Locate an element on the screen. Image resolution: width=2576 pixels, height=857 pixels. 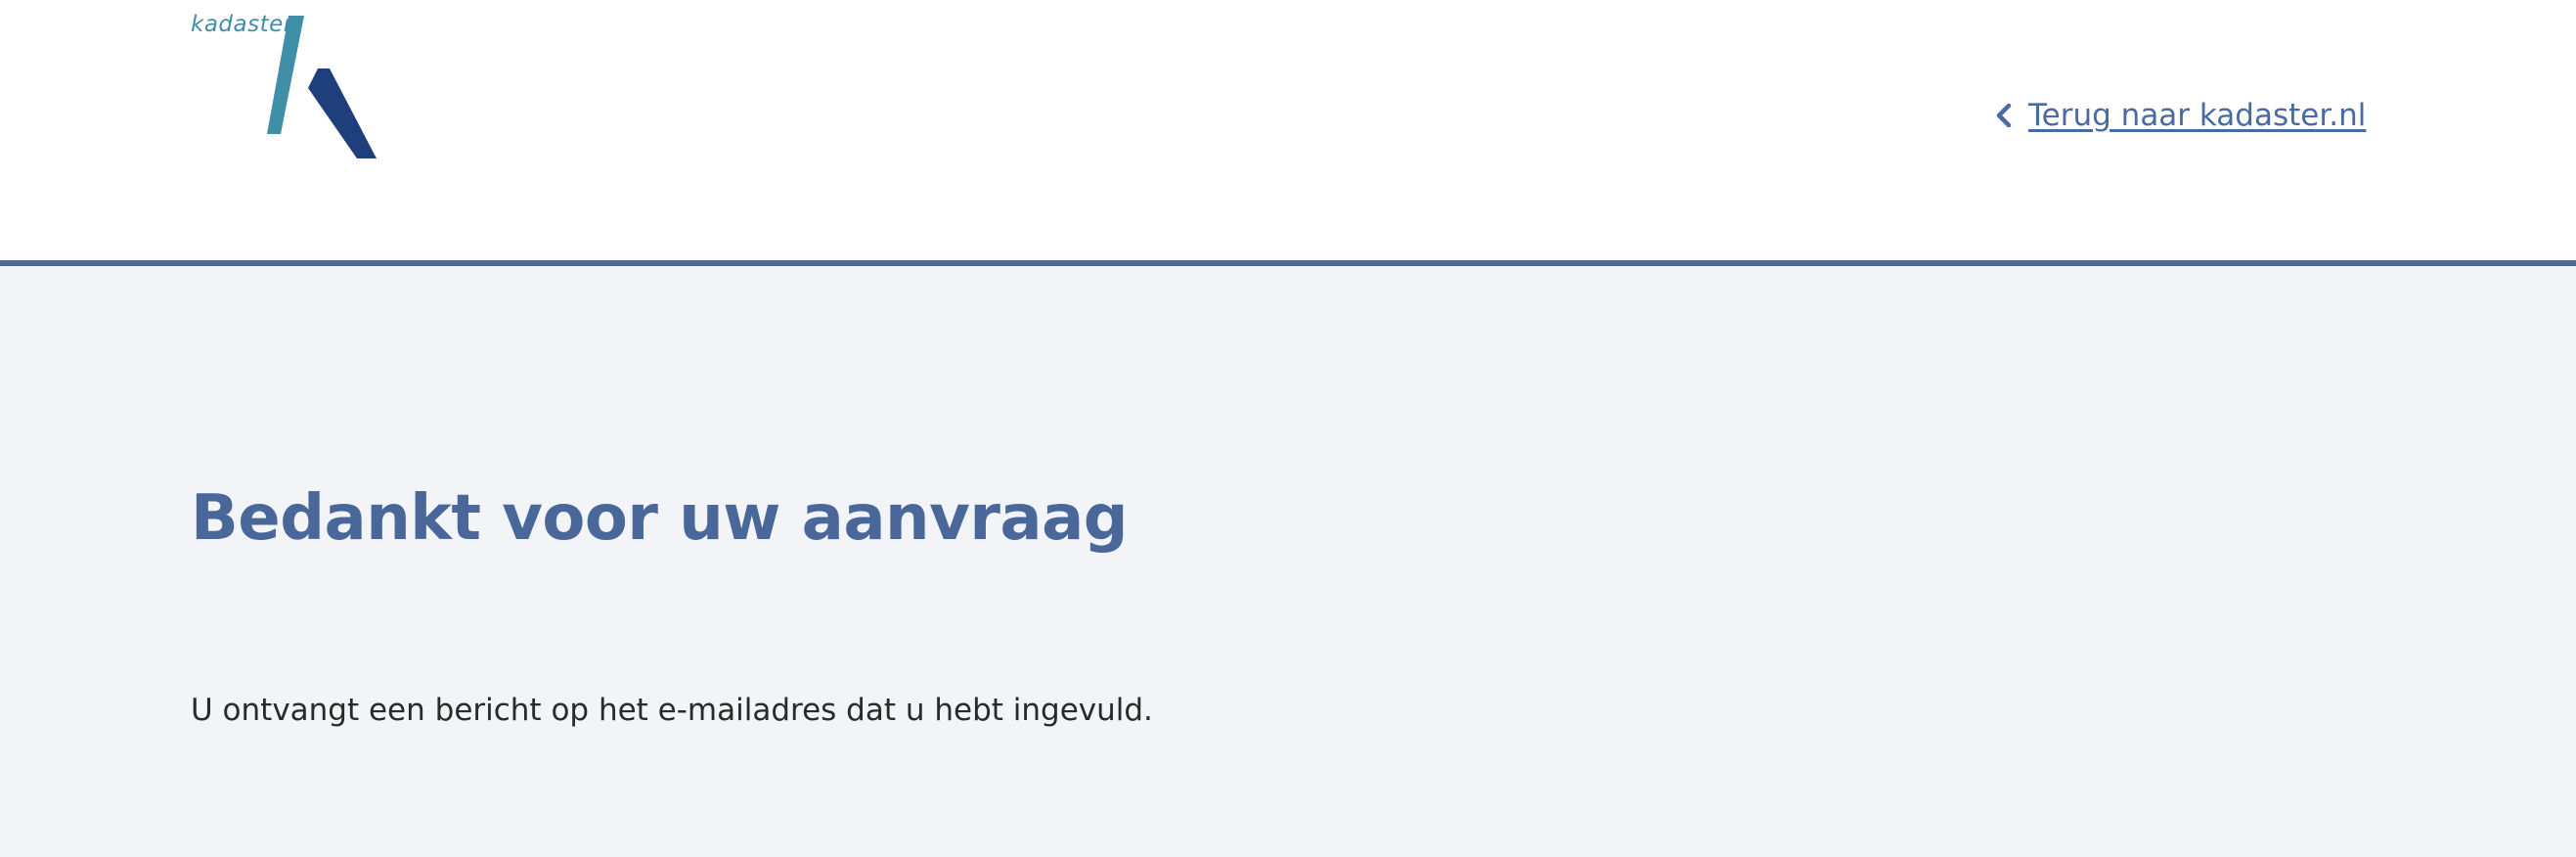
logo-navy-stroke is located at coordinates (342, 113).